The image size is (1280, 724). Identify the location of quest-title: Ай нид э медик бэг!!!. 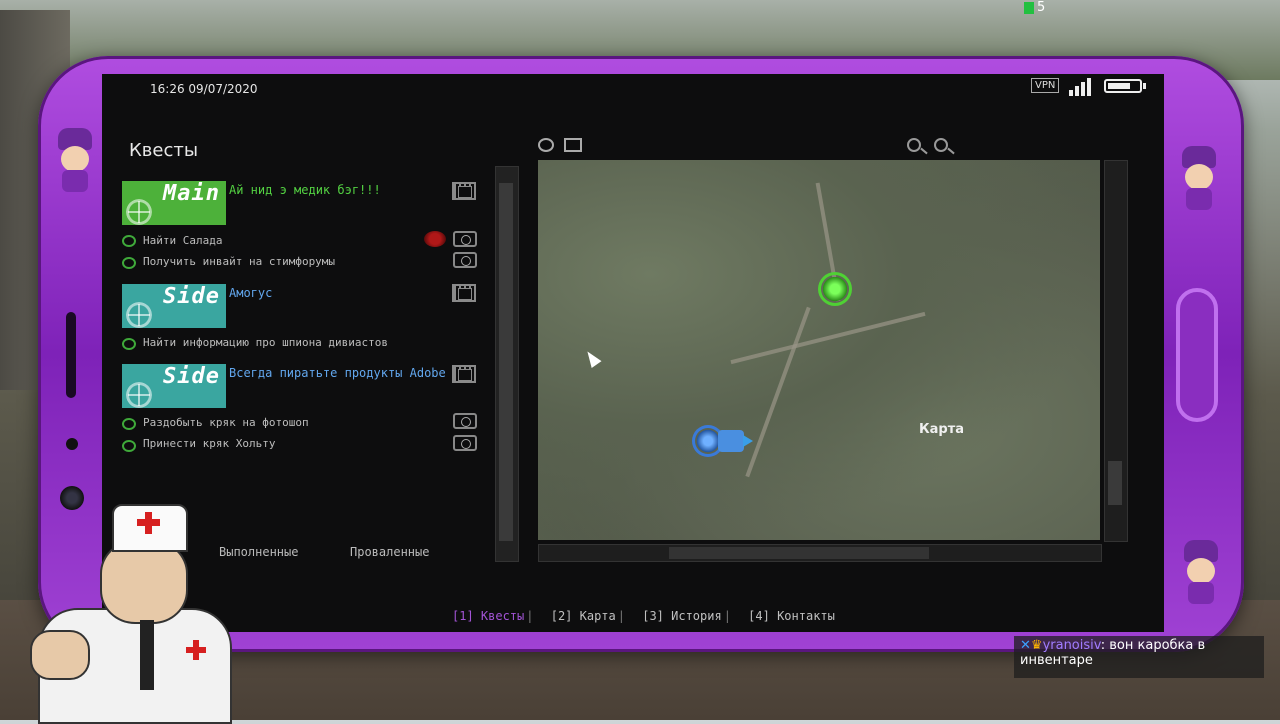
(305, 190).